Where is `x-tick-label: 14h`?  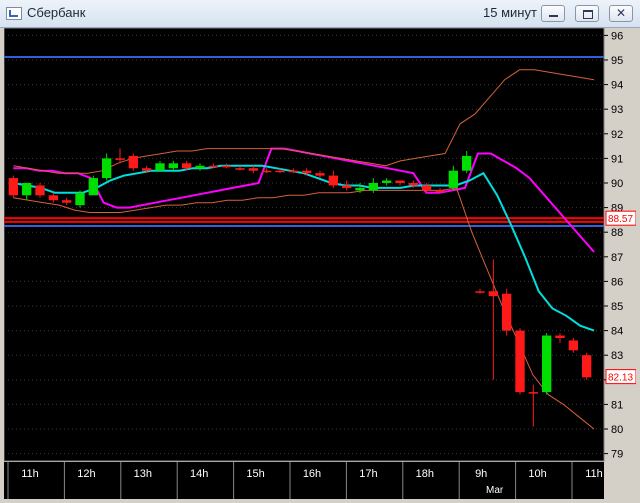
x-tick-label: 14h is located at coordinates (199, 474).